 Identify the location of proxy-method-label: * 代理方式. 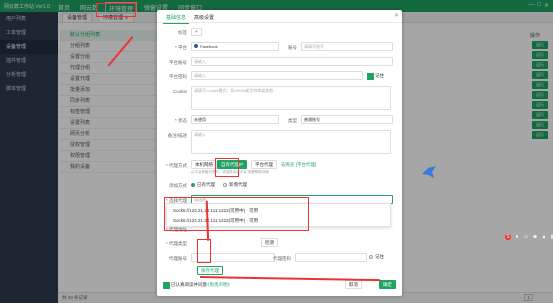
(176, 165).